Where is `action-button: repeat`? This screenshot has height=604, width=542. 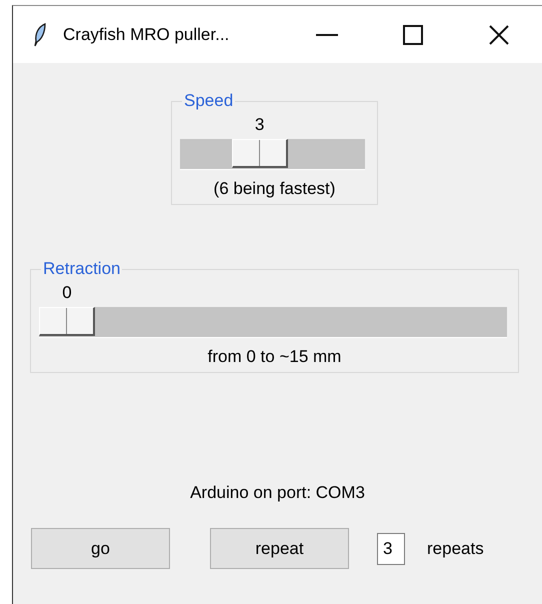 action-button: repeat is located at coordinates (279, 548).